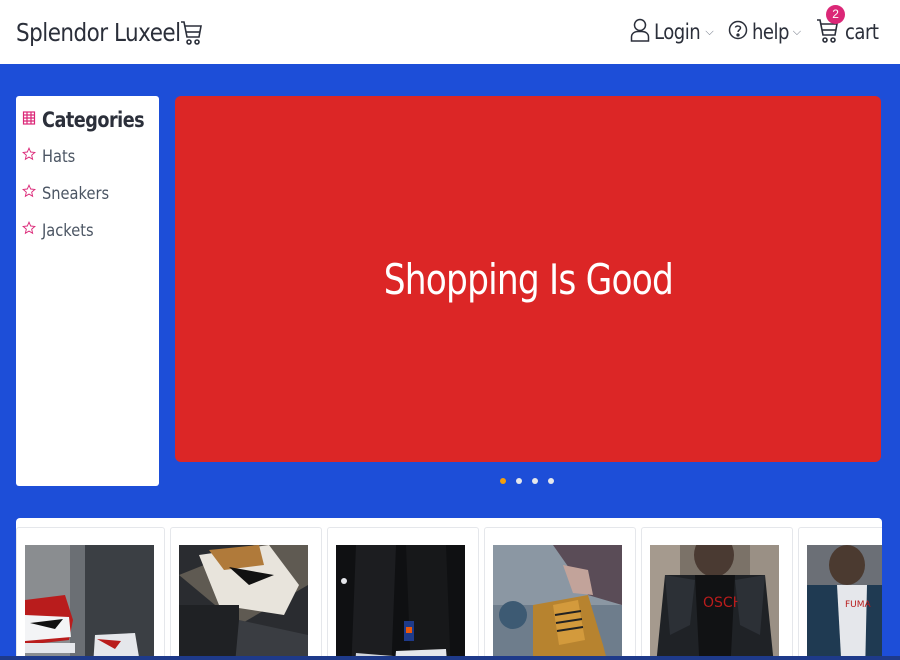  I want to click on login-menu: Login ⌵, so click(672, 32).